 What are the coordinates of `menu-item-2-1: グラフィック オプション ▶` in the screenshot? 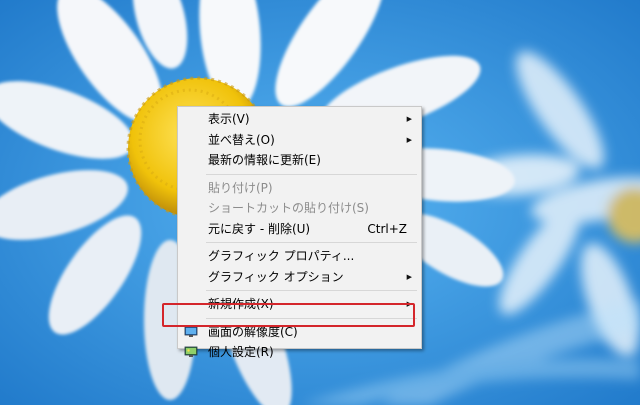 It's located at (299, 277).